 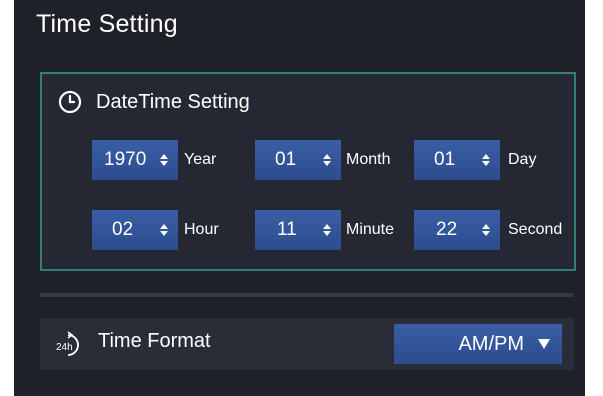 What do you see at coordinates (70, 102) in the screenshot?
I see `clock-icon` at bounding box center [70, 102].